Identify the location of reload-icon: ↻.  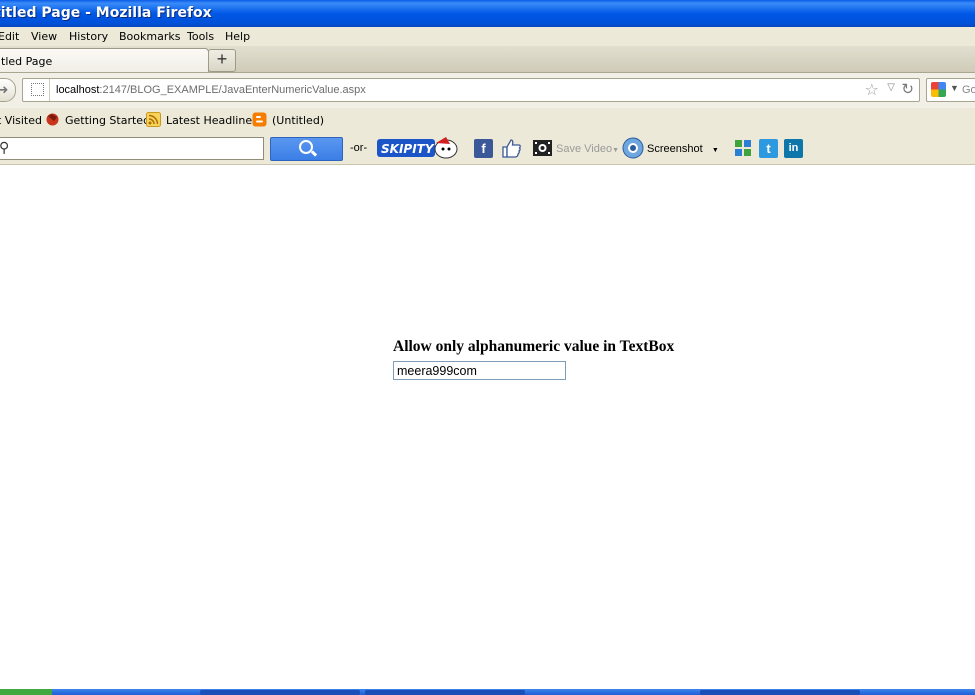
(907, 89).